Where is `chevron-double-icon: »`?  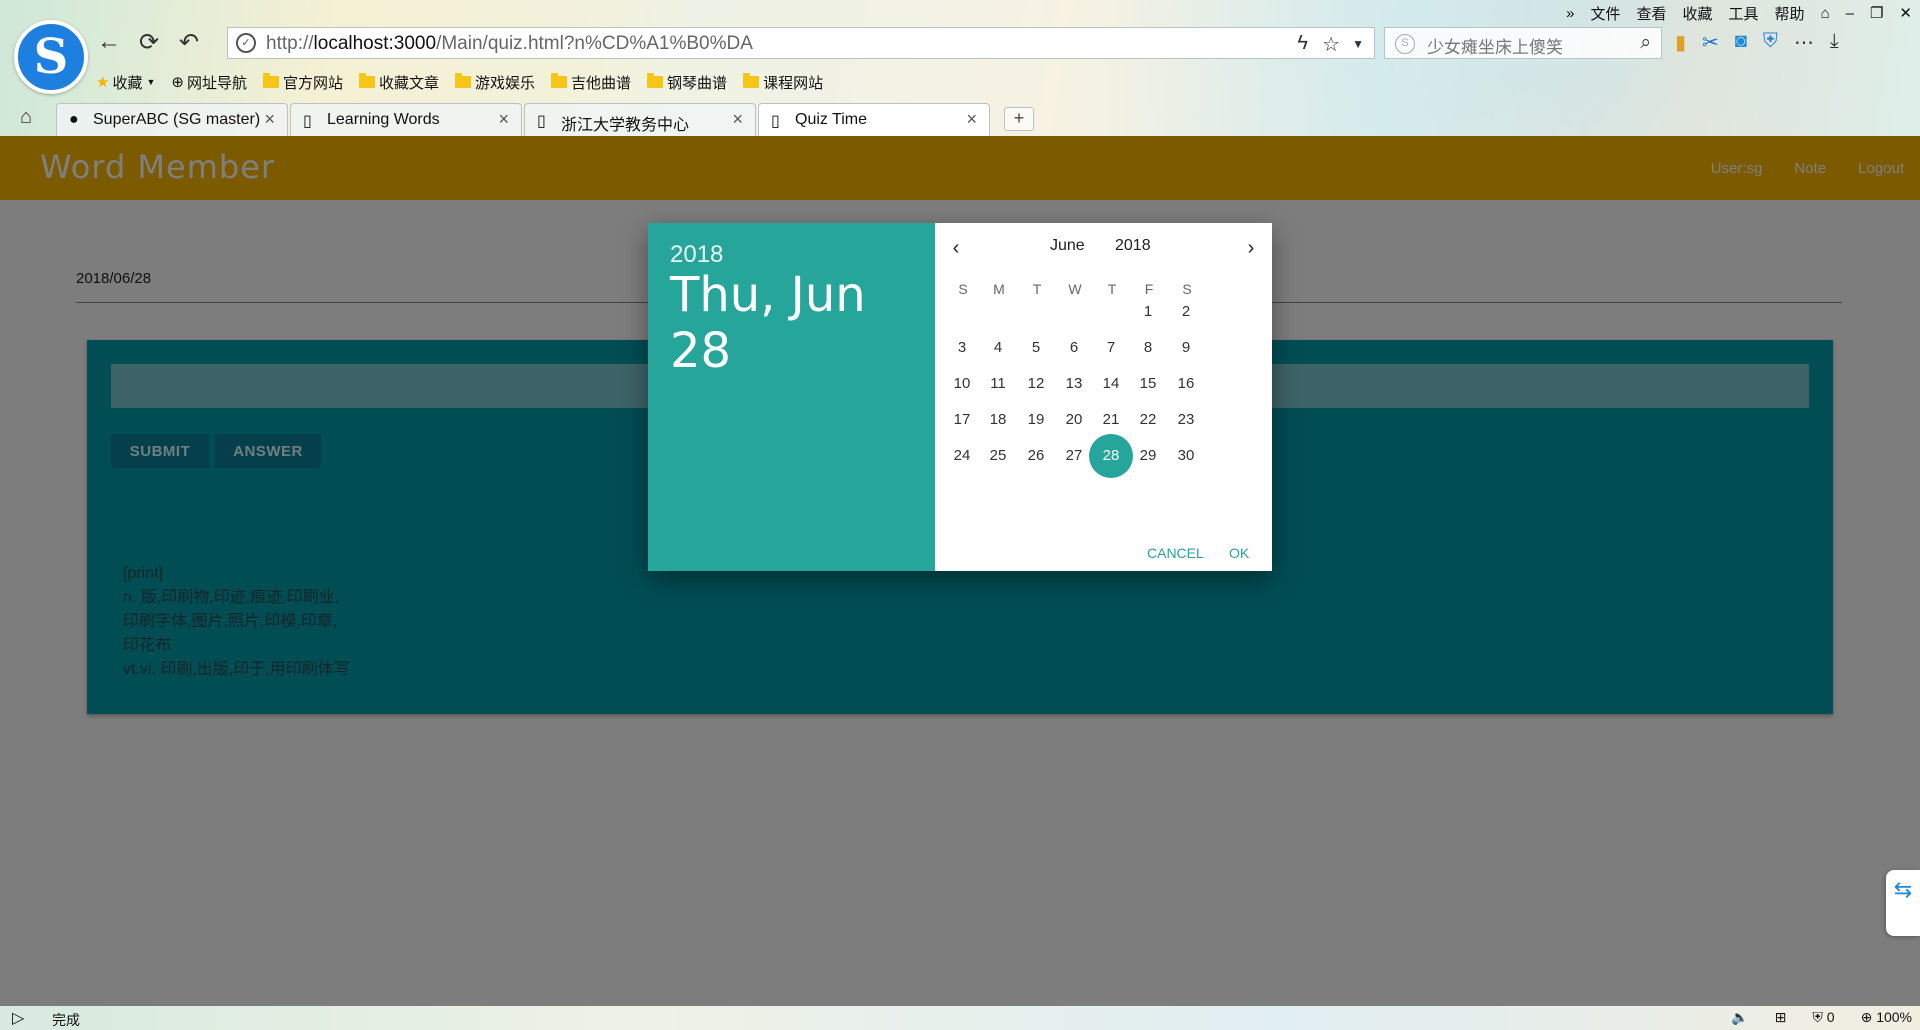
chevron-double-icon: » is located at coordinates (1570, 13).